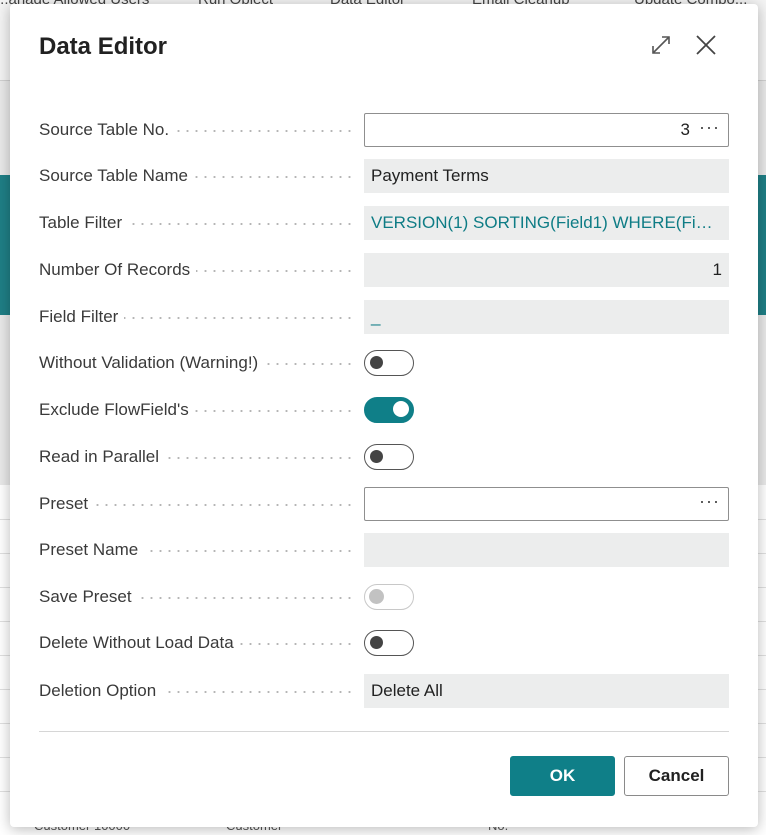 This screenshot has height=835, width=766. What do you see at coordinates (389, 457) in the screenshot?
I see `read-in-parallel-toggle` at bounding box center [389, 457].